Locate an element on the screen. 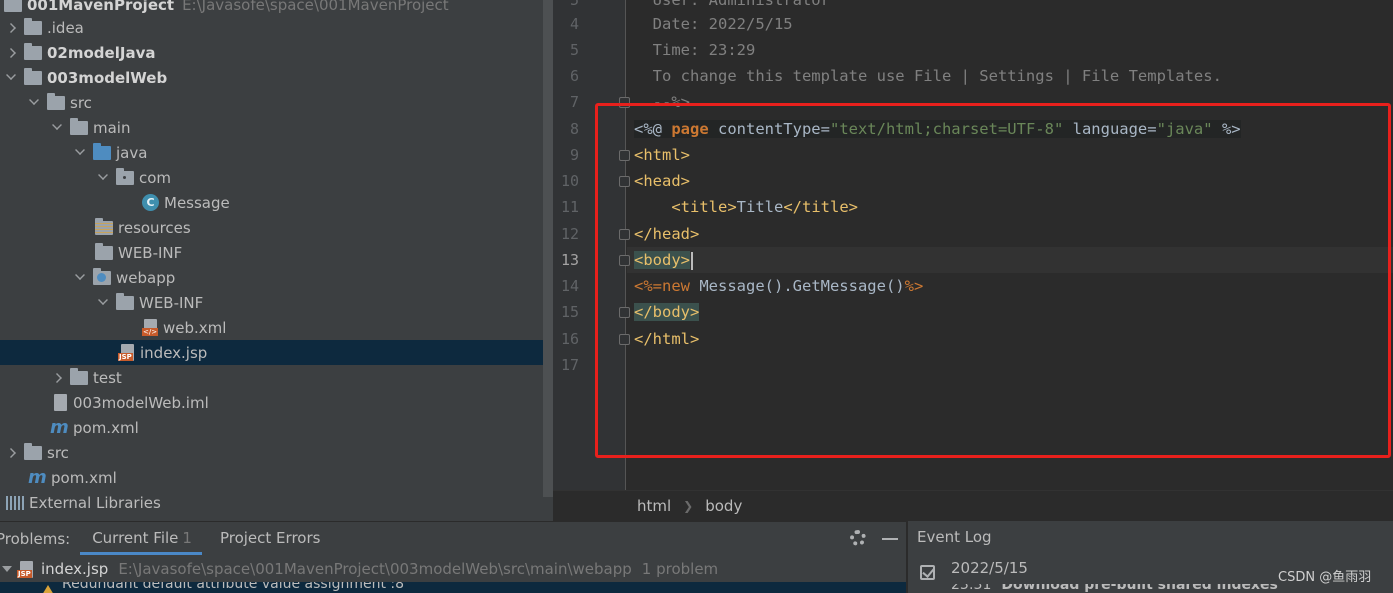 This screenshot has width=1393, height=593. line-number: 8 is located at coordinates (574, 129).